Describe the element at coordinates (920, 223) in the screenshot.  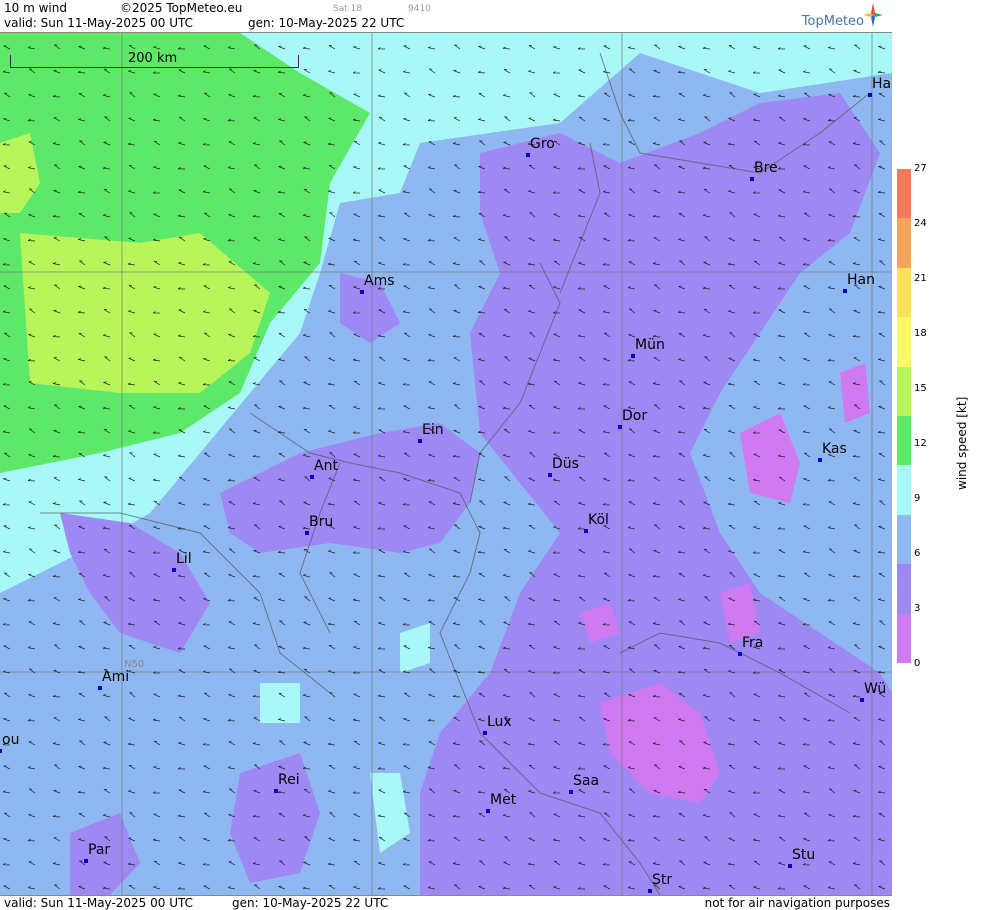
I see `legend-tick: 24` at that location.